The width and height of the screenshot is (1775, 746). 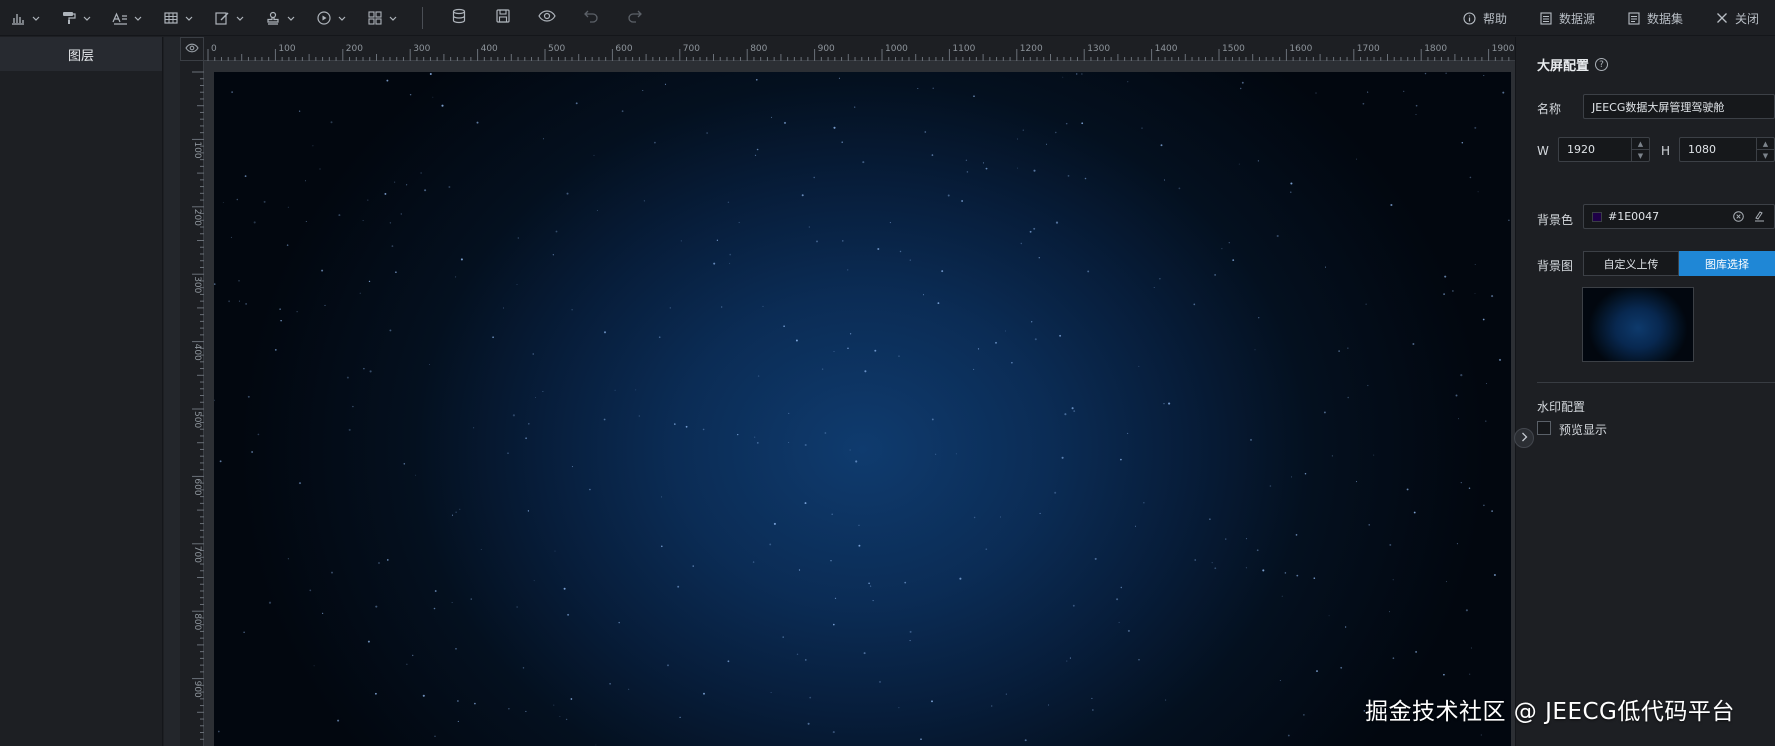 I want to click on clear-icon, so click(x=1738, y=218).